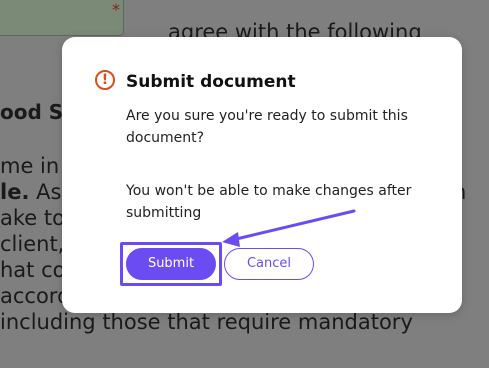  I want to click on doc-line: including those that require mandatory, so click(206, 322).